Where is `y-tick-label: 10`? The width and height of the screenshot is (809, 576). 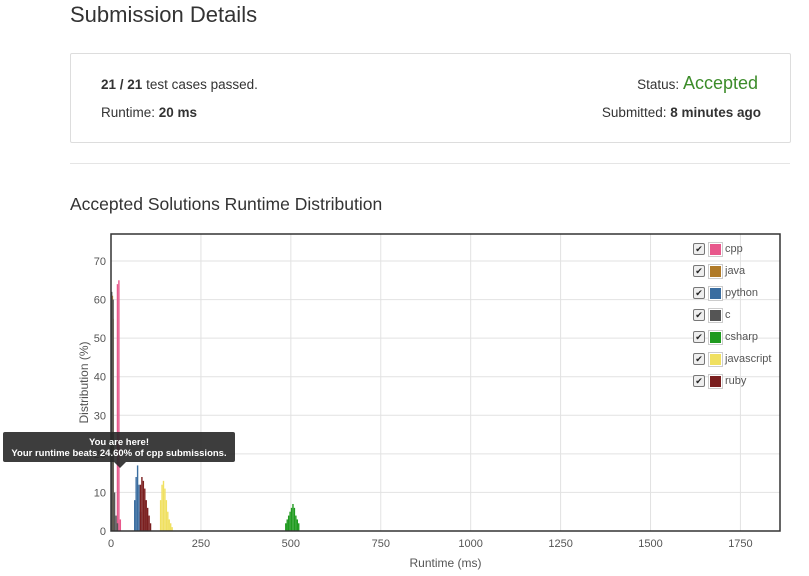
y-tick-label: 10 is located at coordinates (100, 493).